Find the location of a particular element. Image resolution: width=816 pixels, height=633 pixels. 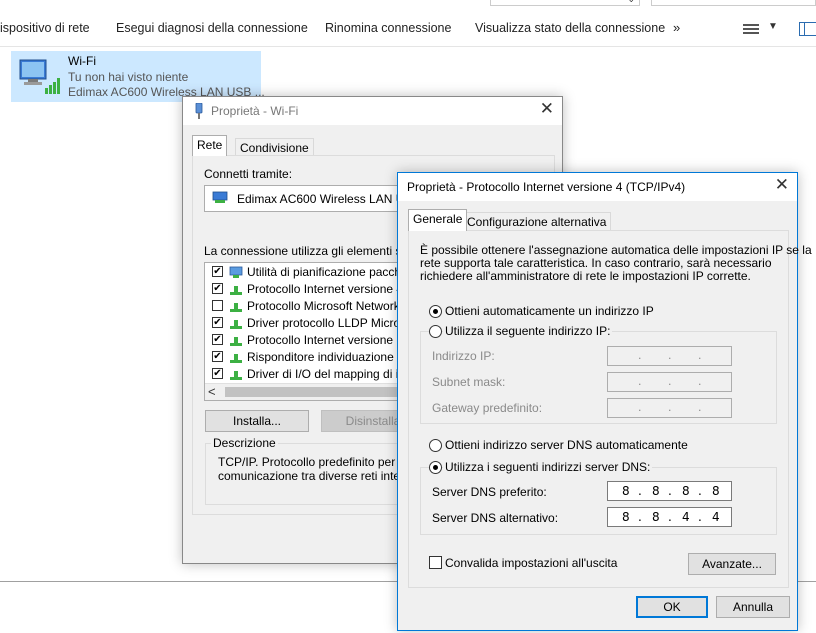

dialog-title: Proprietà - Wi-Fi is located at coordinates (255, 111).